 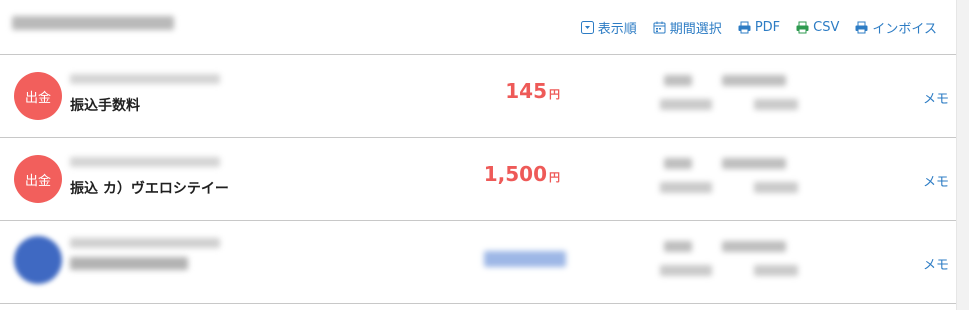 What do you see at coordinates (93, 23) in the screenshot?
I see `account-name-redacted` at bounding box center [93, 23].